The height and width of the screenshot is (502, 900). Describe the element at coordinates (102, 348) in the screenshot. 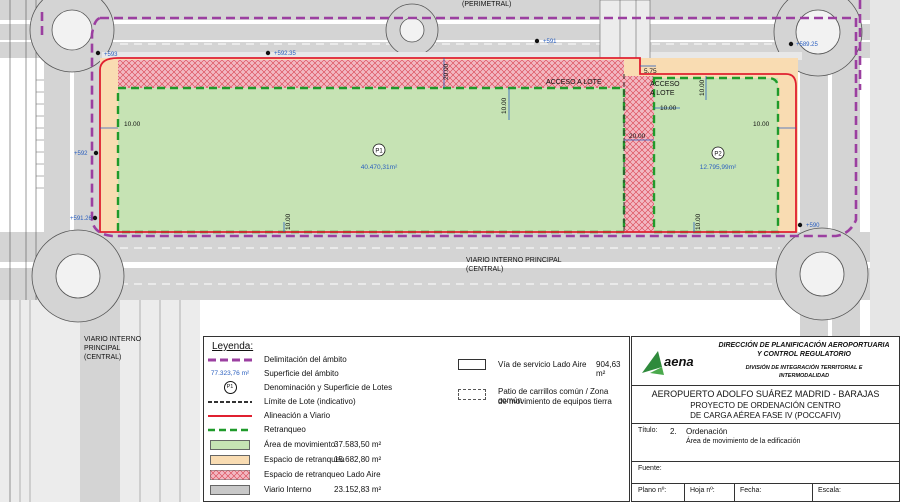

I see `label-left-2: PRINCIPAL` at that location.